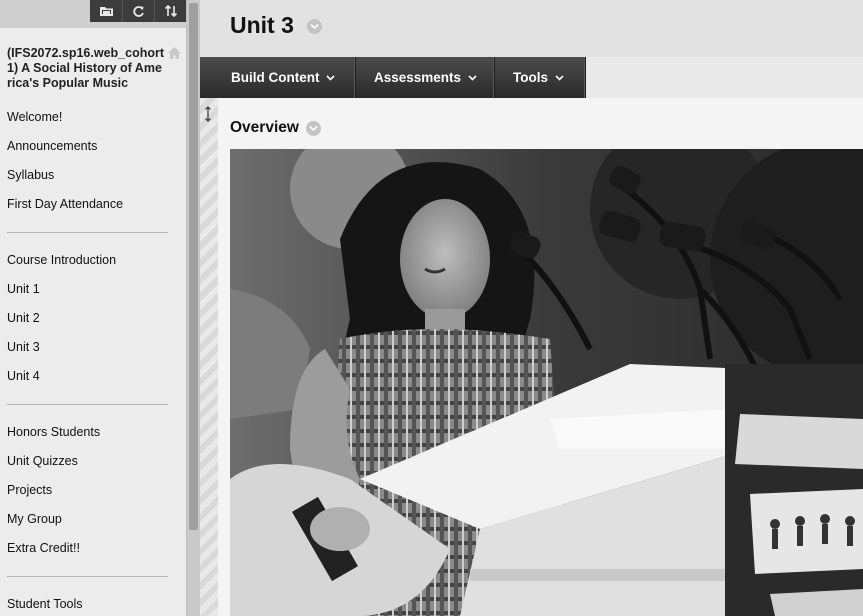 The image size is (863, 616). What do you see at coordinates (93, 432) in the screenshot?
I see `sidebar-item-honors-students: Honors Students` at bounding box center [93, 432].